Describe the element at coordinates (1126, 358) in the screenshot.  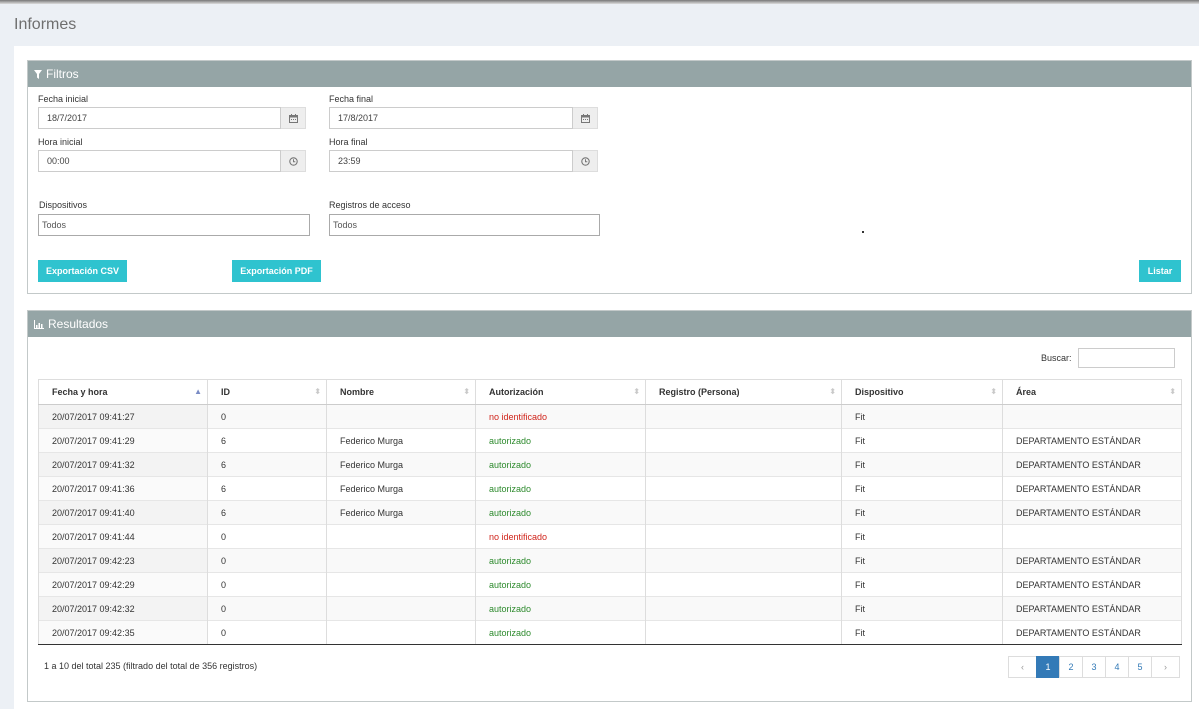
I see `search-input` at that location.